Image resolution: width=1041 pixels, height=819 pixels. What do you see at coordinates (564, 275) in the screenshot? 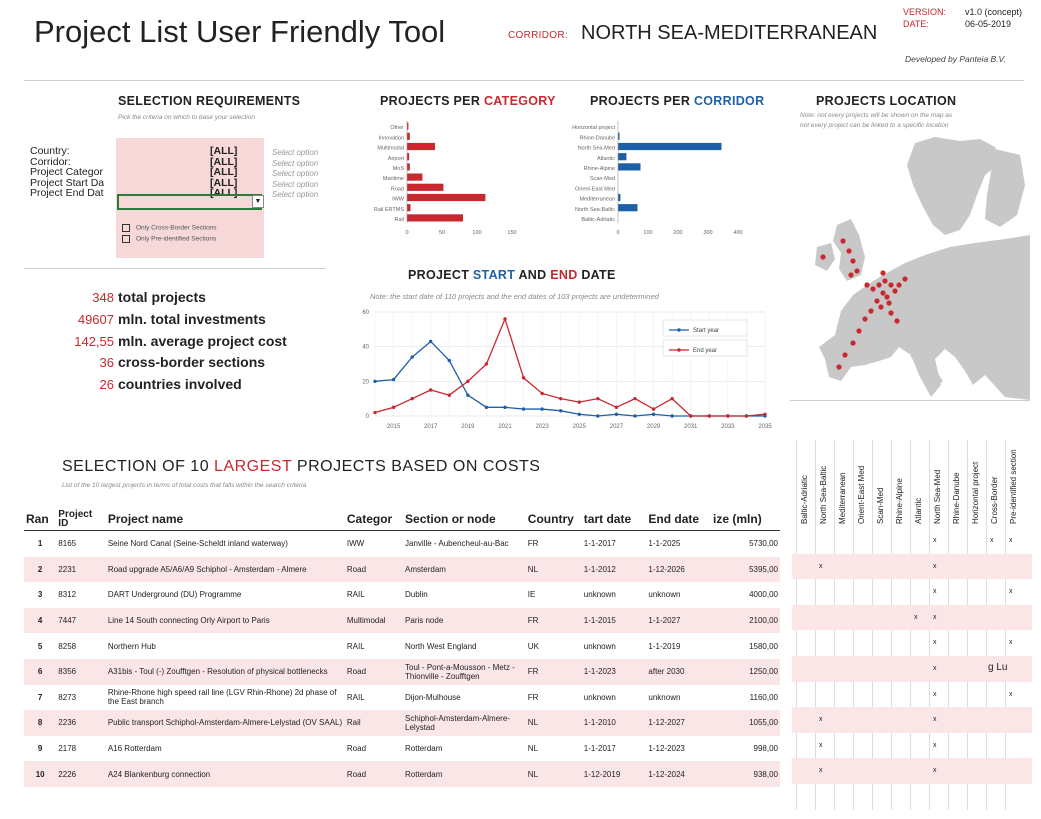
I see `timeline-title-end: END` at bounding box center [564, 275].